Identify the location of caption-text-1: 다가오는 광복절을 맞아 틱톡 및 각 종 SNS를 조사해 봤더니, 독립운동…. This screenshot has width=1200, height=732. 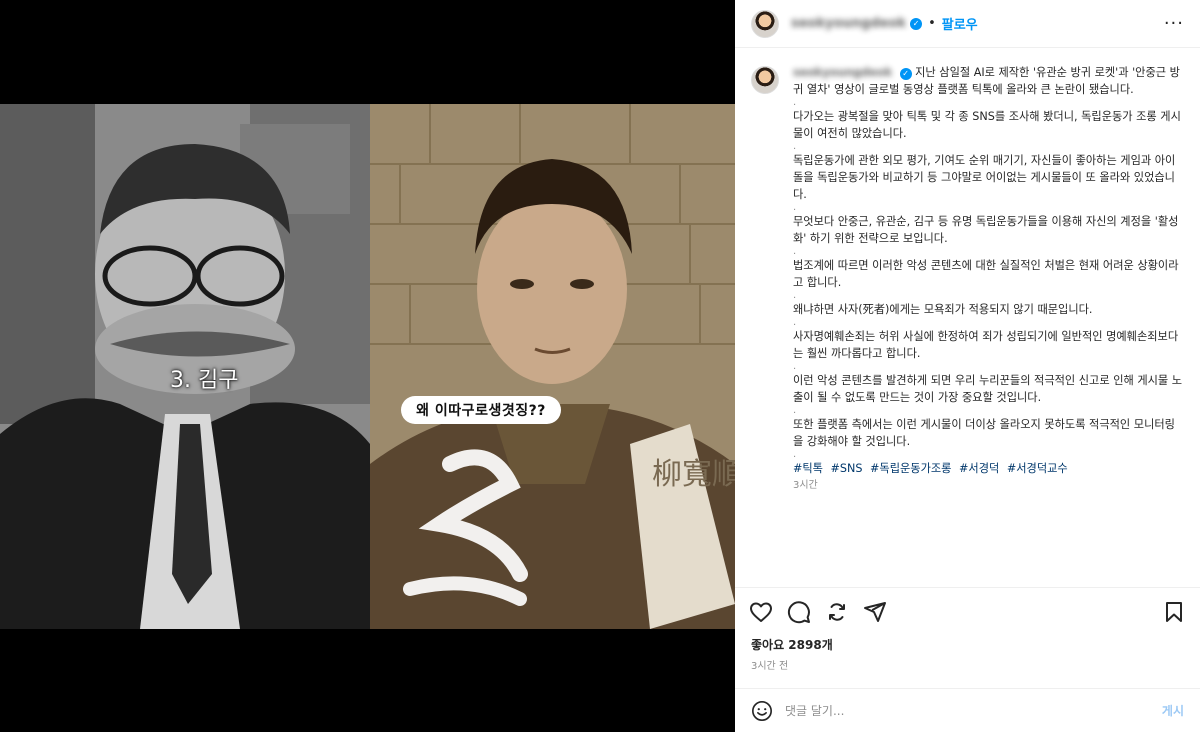
(987, 125).